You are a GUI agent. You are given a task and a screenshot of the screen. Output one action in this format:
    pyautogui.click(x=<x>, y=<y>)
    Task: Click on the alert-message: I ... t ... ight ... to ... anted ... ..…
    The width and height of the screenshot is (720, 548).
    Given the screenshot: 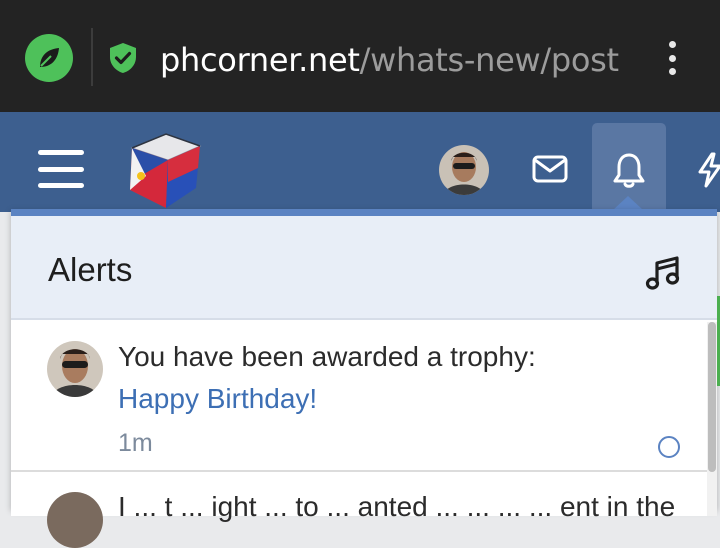 What is the action you would take?
    pyautogui.click(x=397, y=506)
    